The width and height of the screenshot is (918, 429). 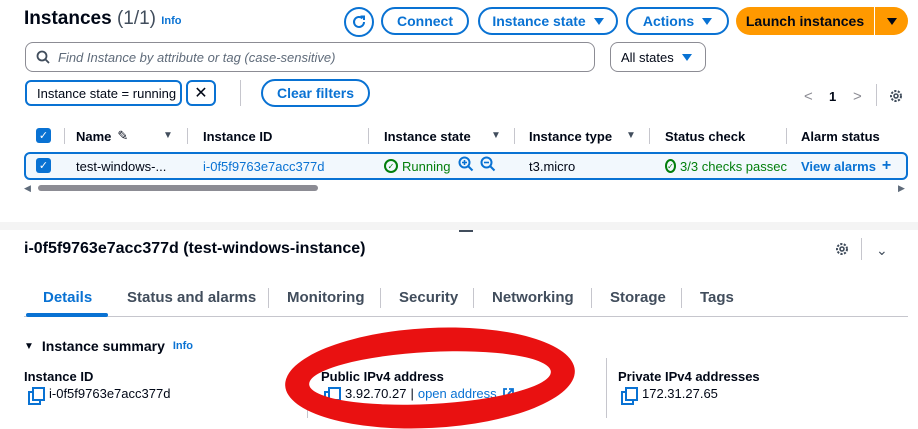 I want to click on status-check: ✓ 3/3 checks passec, so click(x=726, y=166).